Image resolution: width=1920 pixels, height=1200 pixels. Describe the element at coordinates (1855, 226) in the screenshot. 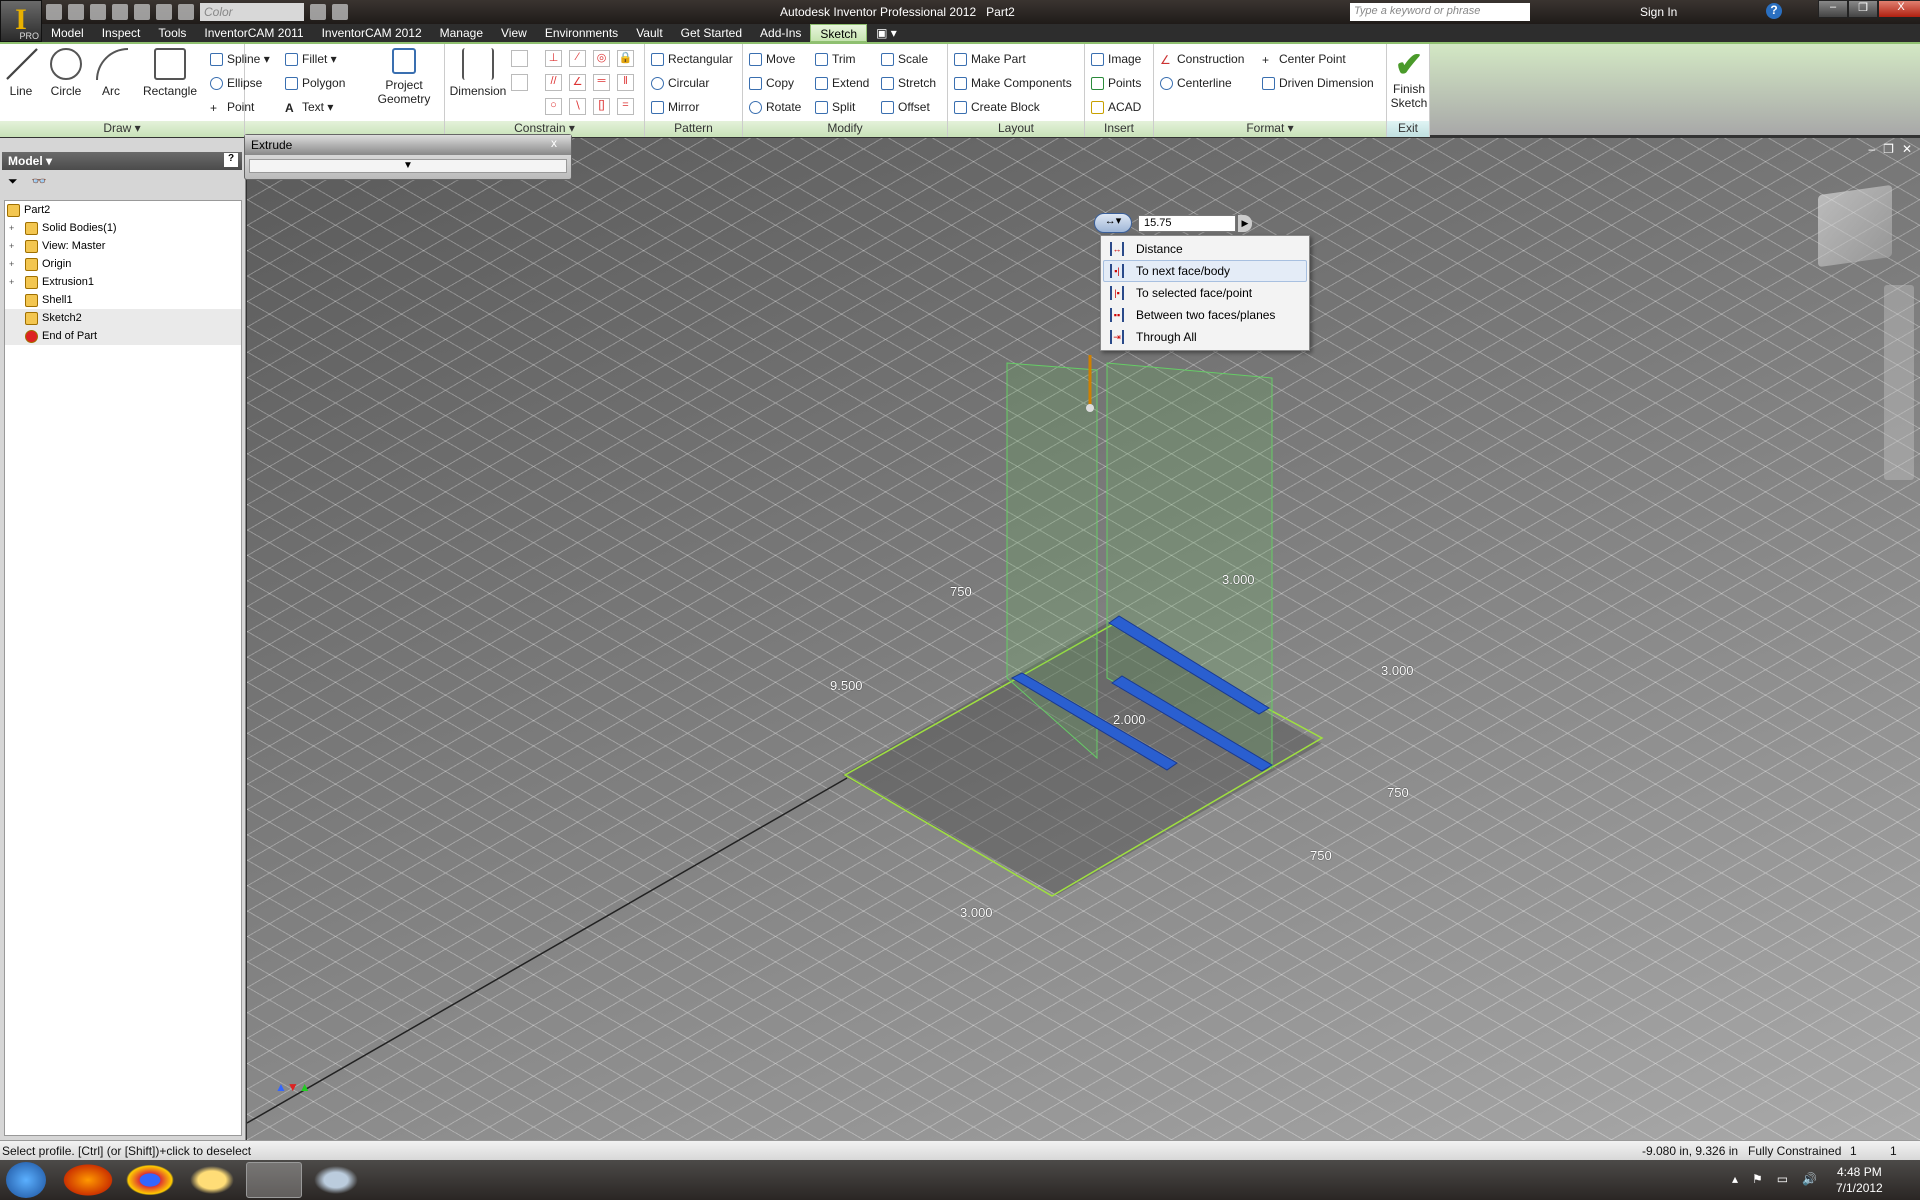

I see `viewcube` at that location.